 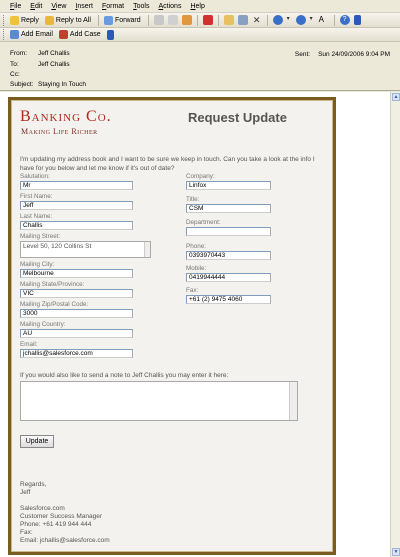 I want to click on first-name-field: Jeff, so click(x=76, y=205).